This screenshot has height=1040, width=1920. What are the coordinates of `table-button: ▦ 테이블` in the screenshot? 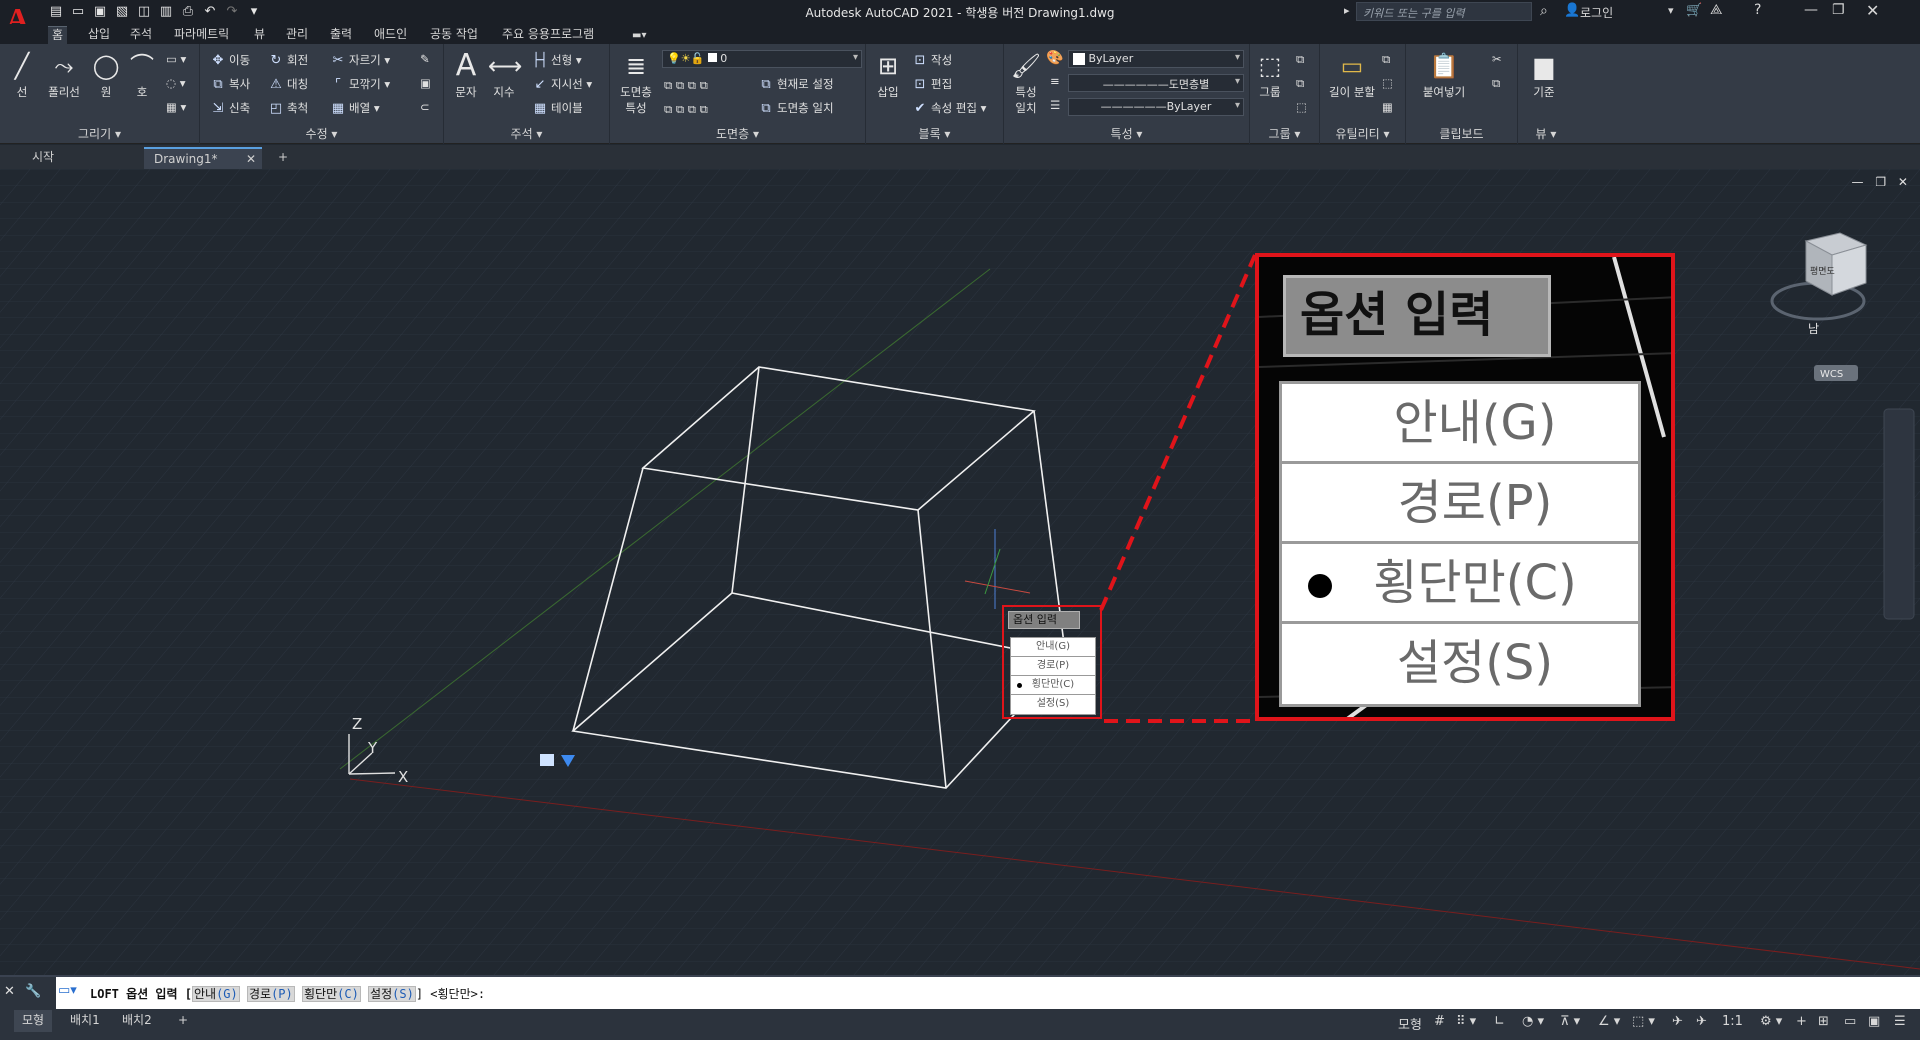 It's located at (557, 108).